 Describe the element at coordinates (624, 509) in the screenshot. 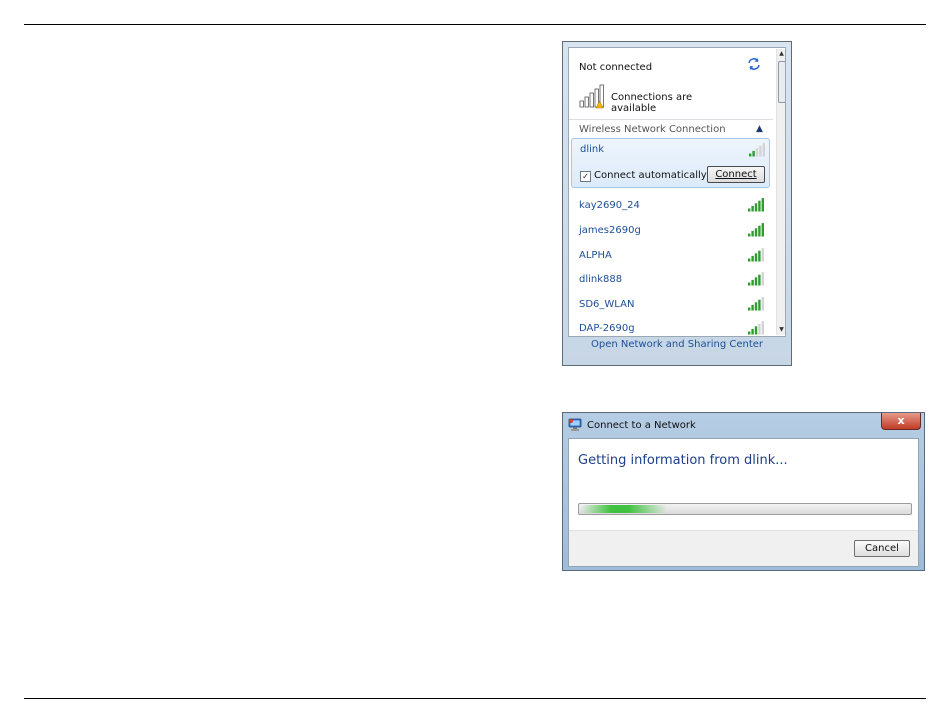

I see `progress-indeterminate-glow` at that location.